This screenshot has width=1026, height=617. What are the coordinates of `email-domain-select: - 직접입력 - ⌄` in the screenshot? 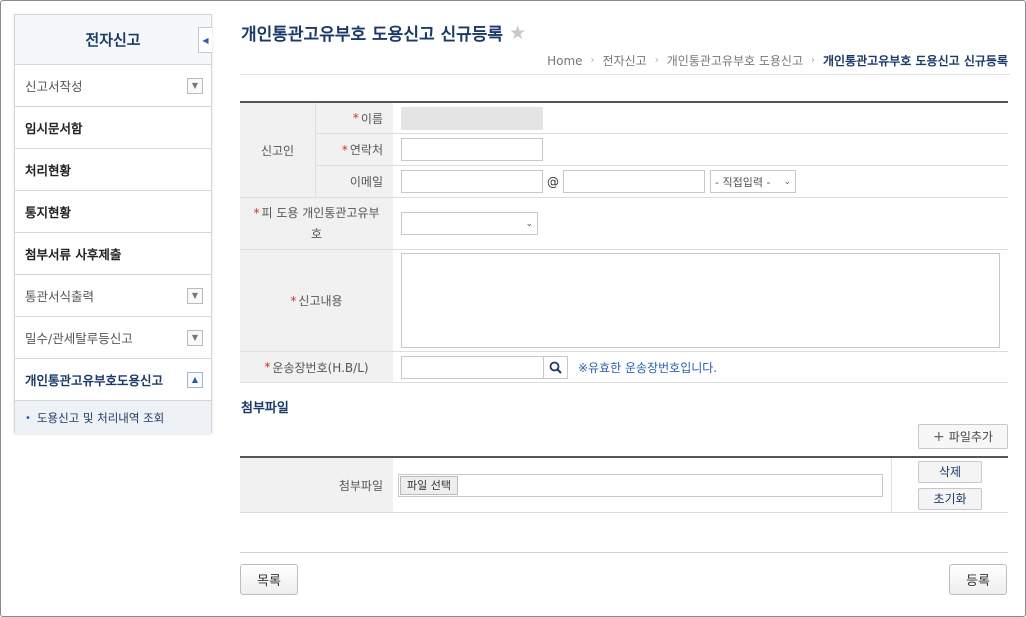 It's located at (753, 181).